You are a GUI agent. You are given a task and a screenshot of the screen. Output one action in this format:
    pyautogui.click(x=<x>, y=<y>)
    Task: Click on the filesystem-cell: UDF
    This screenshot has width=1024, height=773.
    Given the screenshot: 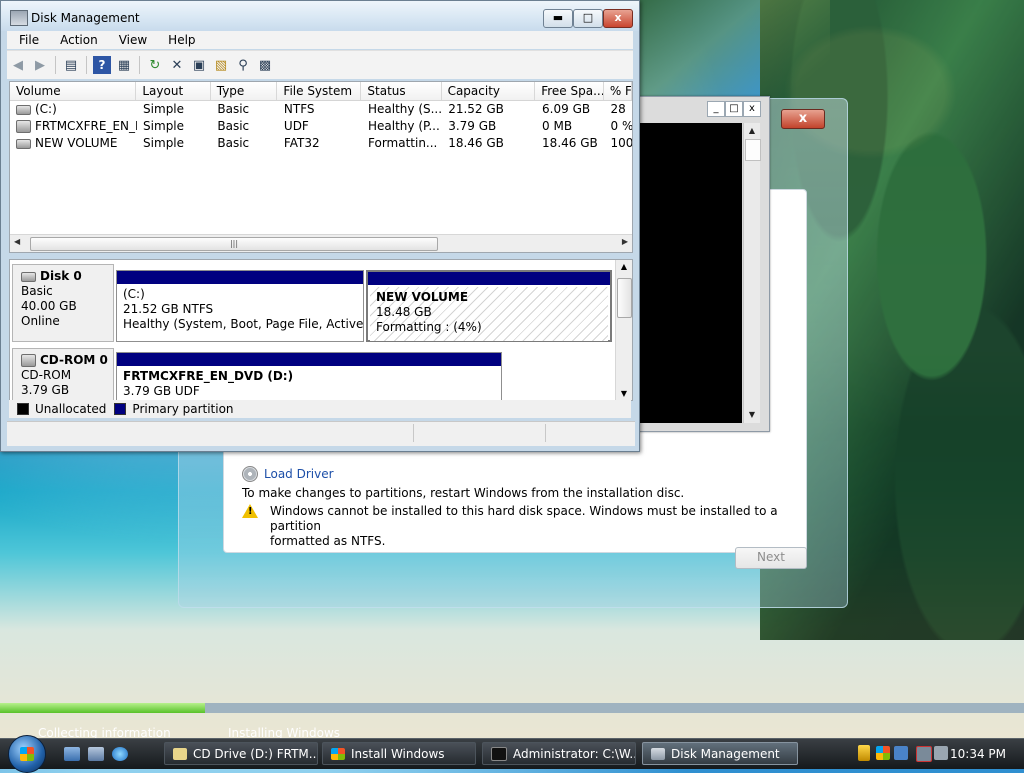 What is the action you would take?
    pyautogui.click(x=296, y=126)
    